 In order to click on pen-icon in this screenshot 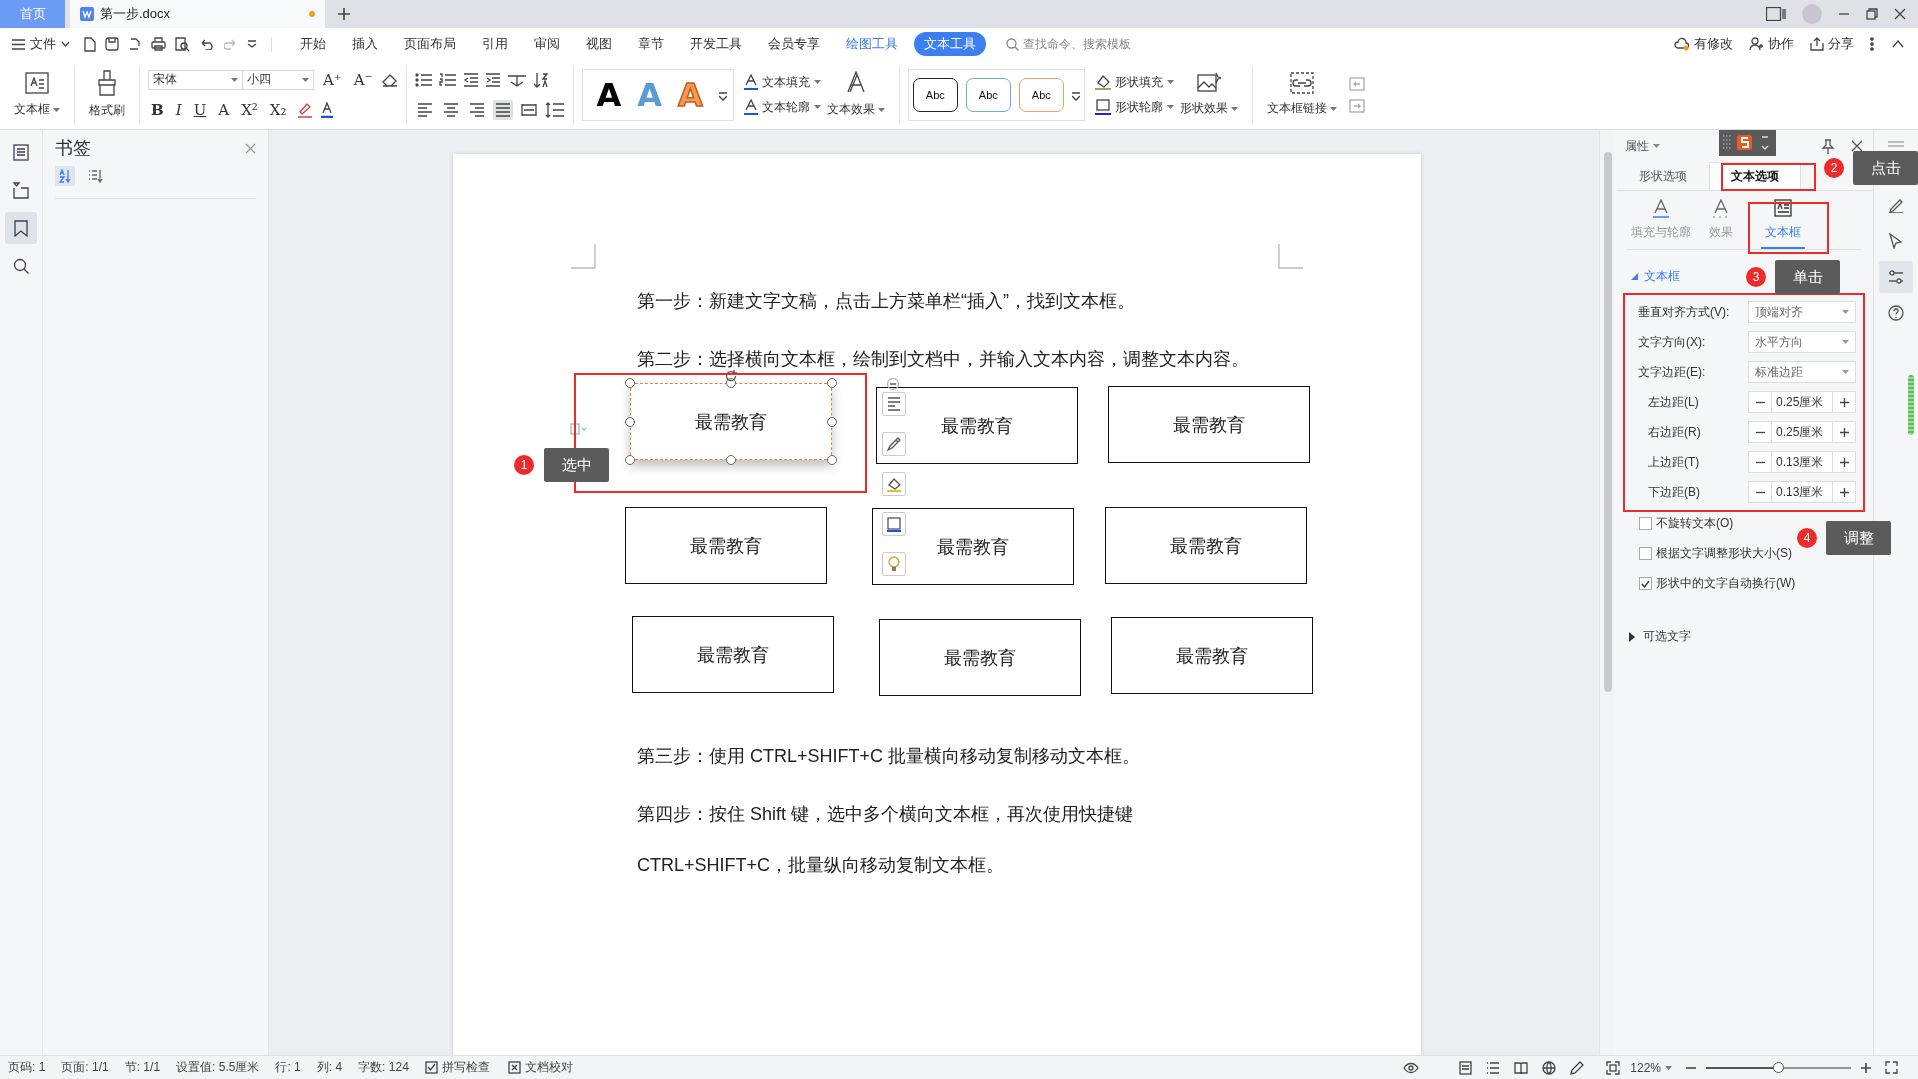, I will do `click(1577, 1067)`.